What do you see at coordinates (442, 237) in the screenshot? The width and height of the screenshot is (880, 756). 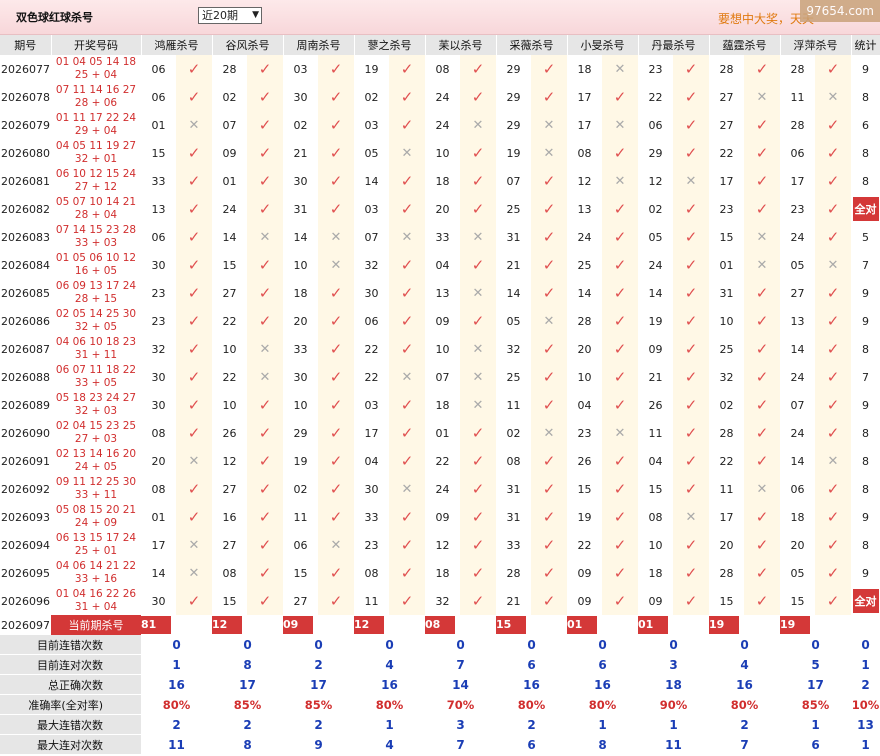 I see `kill-number: 33` at bounding box center [442, 237].